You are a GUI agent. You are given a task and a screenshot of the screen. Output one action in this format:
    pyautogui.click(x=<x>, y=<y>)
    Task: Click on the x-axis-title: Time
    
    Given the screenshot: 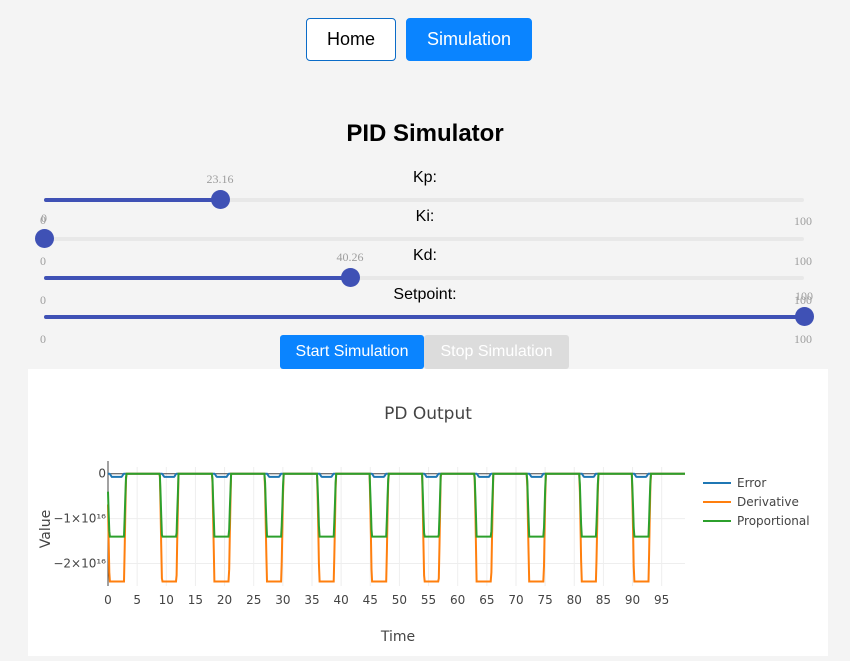 What is the action you would take?
    pyautogui.click(x=397, y=637)
    